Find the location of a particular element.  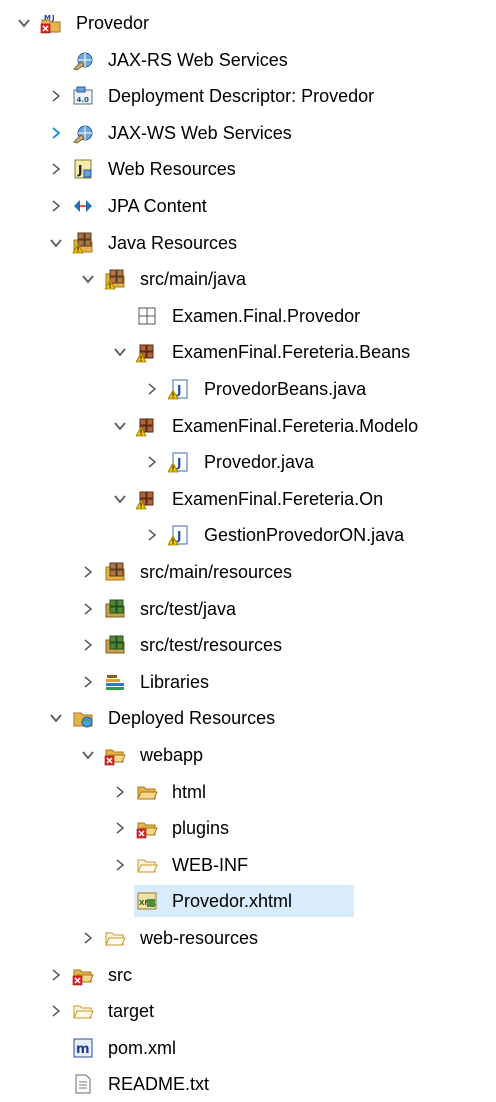

tree-item: JAX-RS Web Services is located at coordinates (248, 60).